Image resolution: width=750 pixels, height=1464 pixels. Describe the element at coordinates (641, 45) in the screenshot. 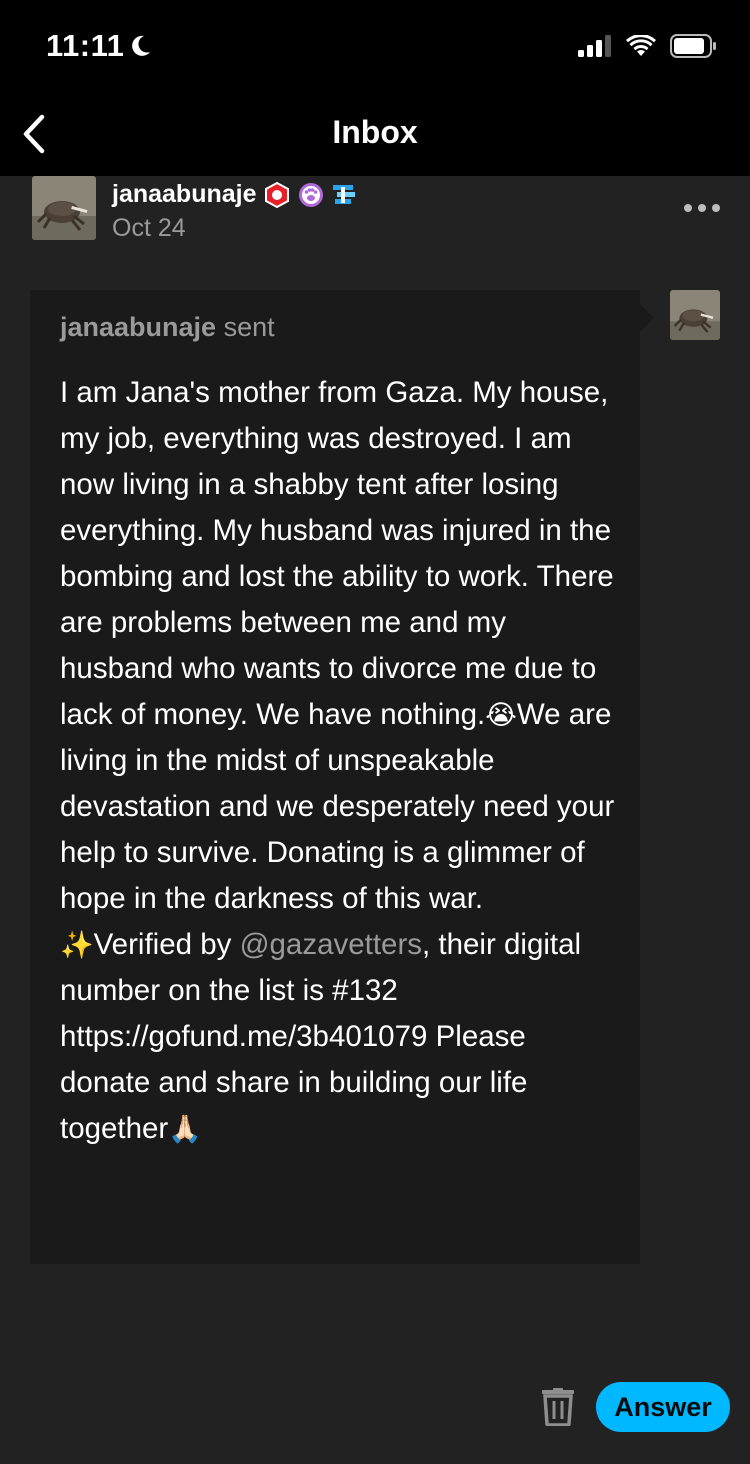

I see `wifi-icon` at that location.